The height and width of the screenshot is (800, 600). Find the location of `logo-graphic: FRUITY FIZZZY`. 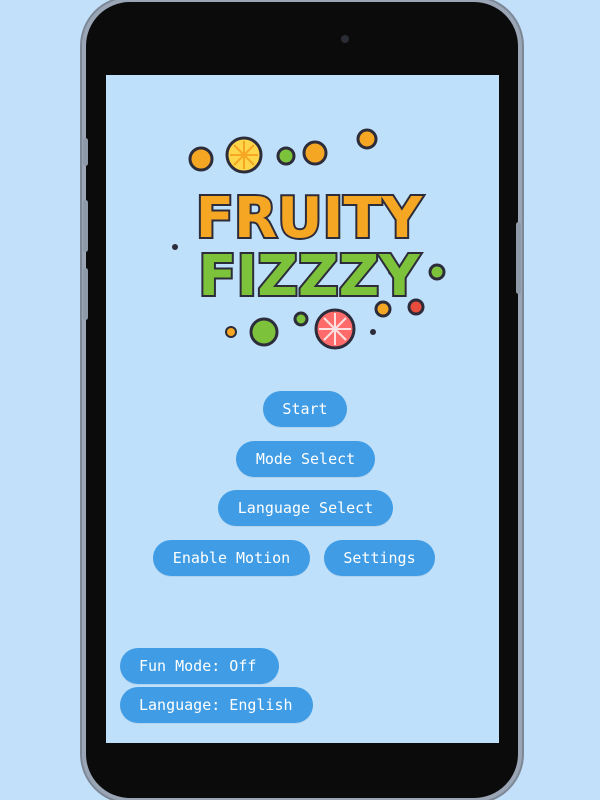

logo-graphic: FRUITY FIZZZY is located at coordinates (309, 239).